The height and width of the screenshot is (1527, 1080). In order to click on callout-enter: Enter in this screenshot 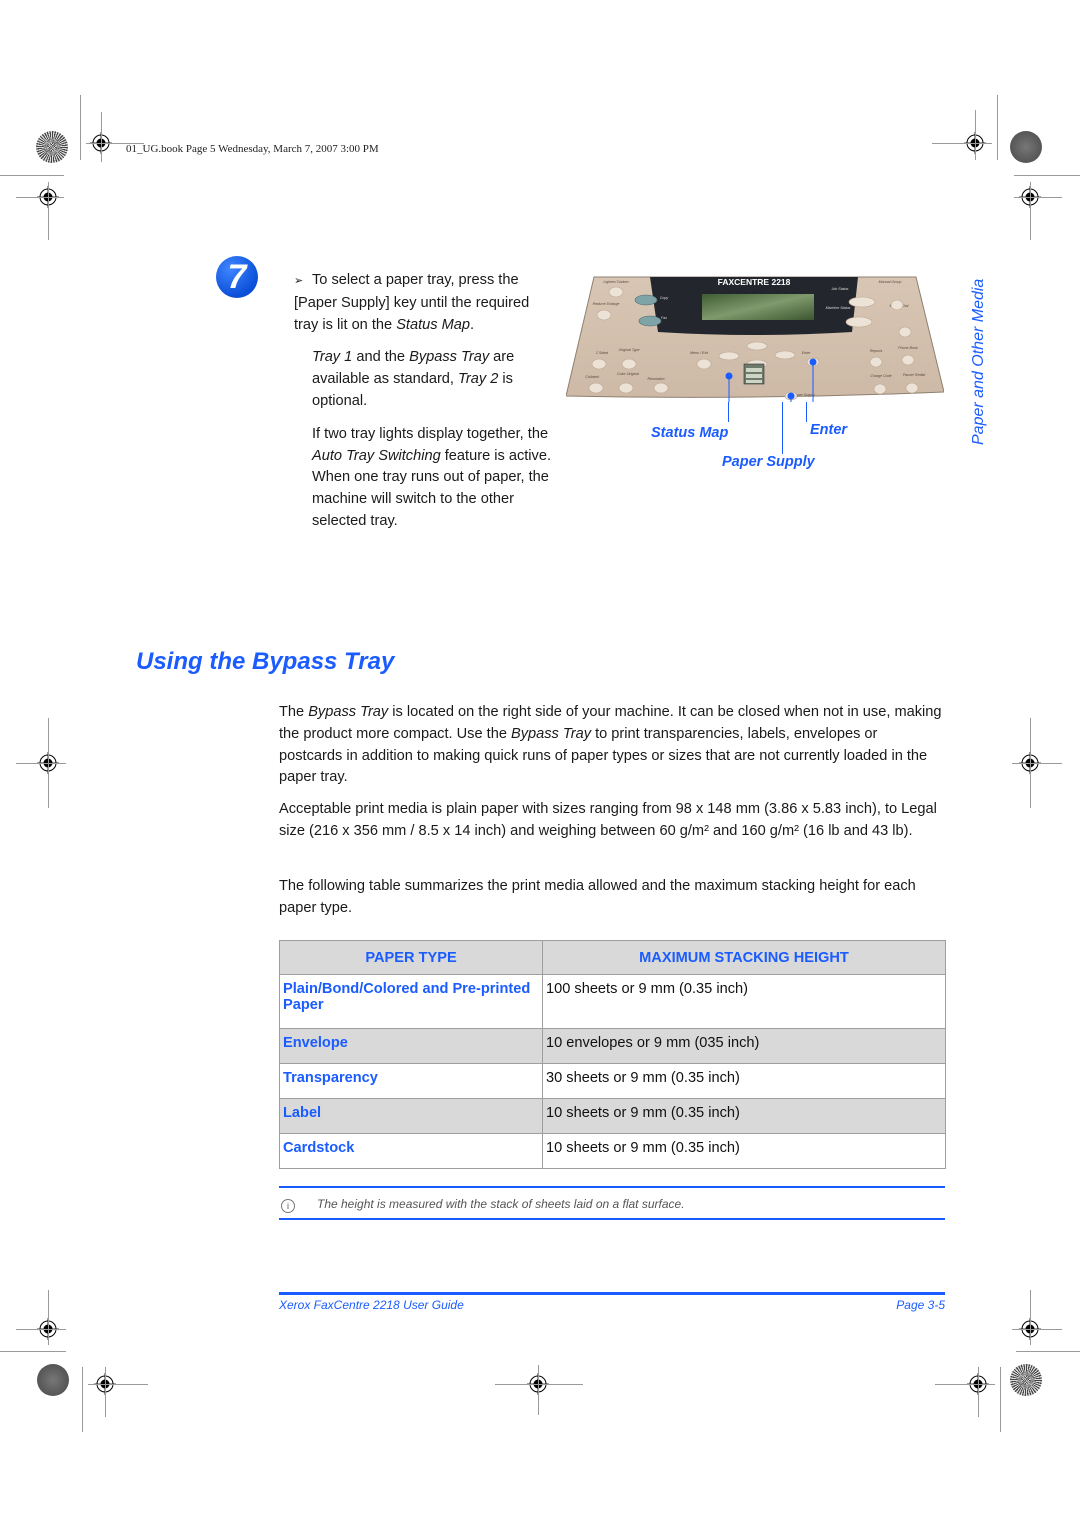, I will do `click(829, 430)`.